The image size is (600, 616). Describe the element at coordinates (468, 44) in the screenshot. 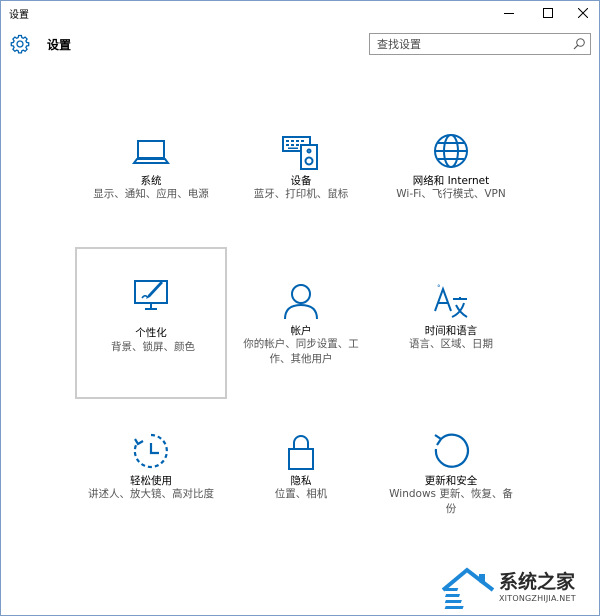

I see `search-input` at that location.